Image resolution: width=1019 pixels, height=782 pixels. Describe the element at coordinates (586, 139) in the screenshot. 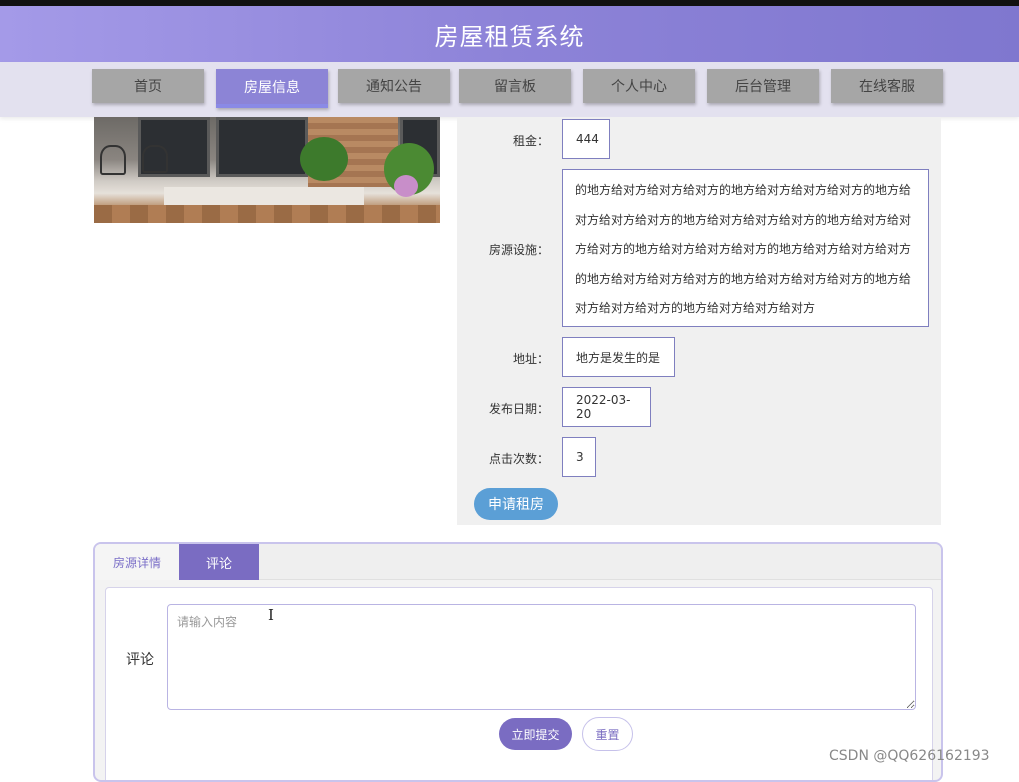

I see `rent-value: 444` at that location.